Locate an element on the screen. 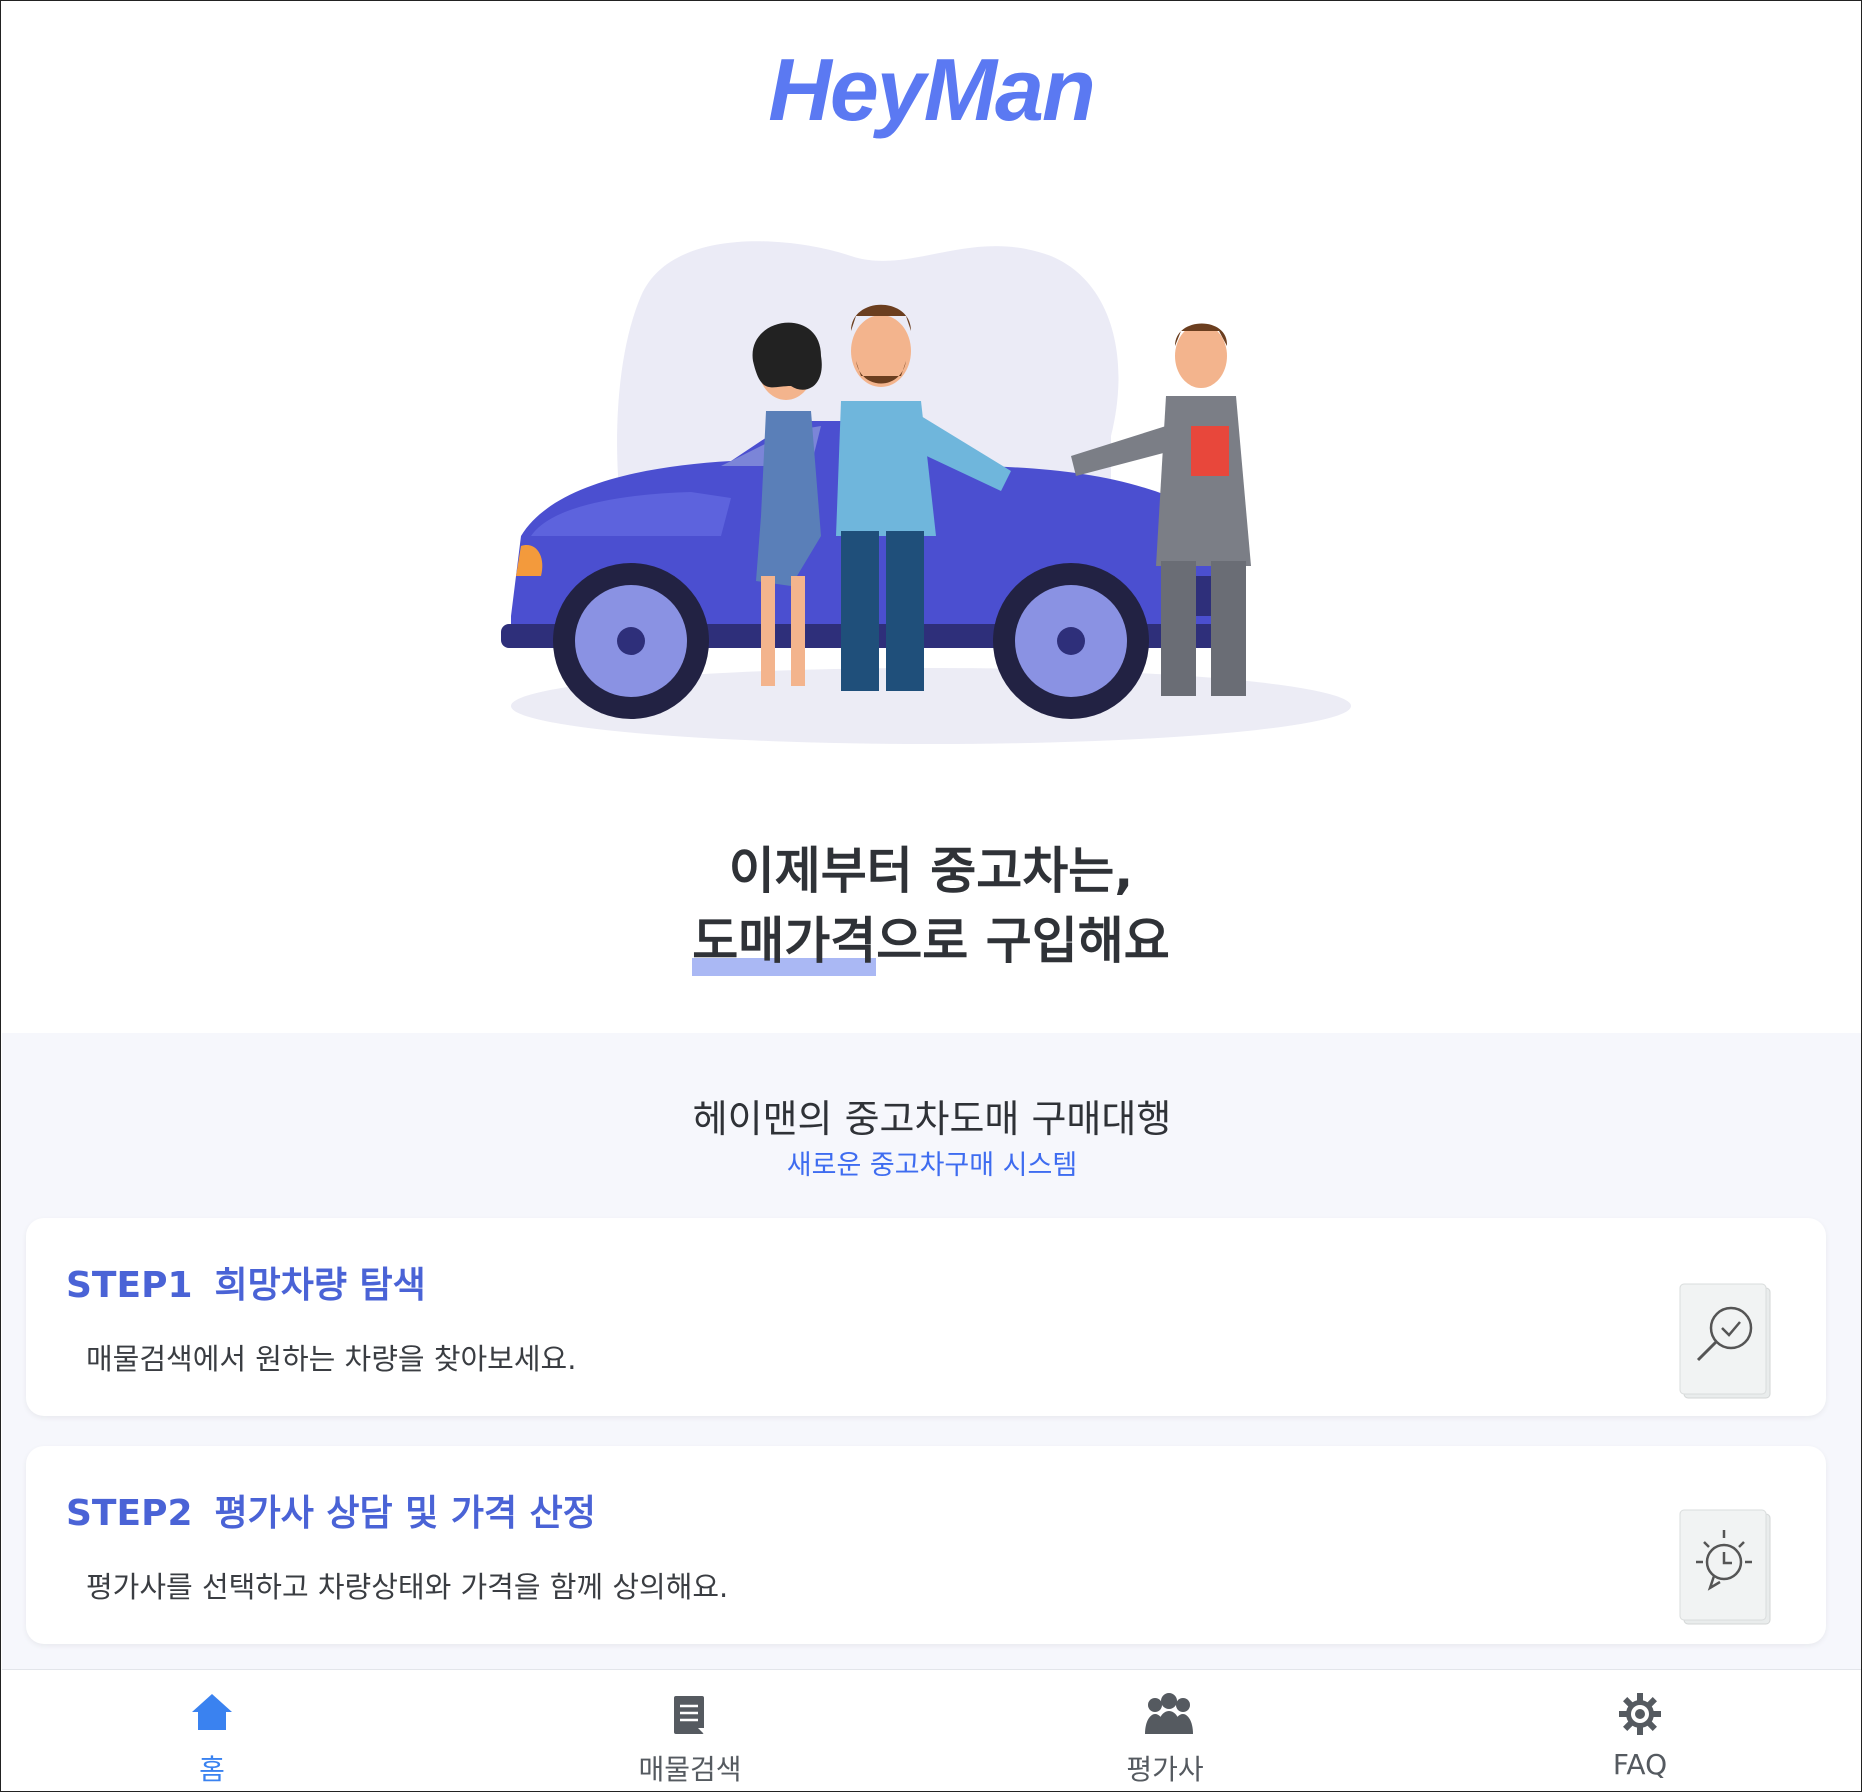 This screenshot has width=1862, height=1792. tab-label: FAQ is located at coordinates (1640, 1764).